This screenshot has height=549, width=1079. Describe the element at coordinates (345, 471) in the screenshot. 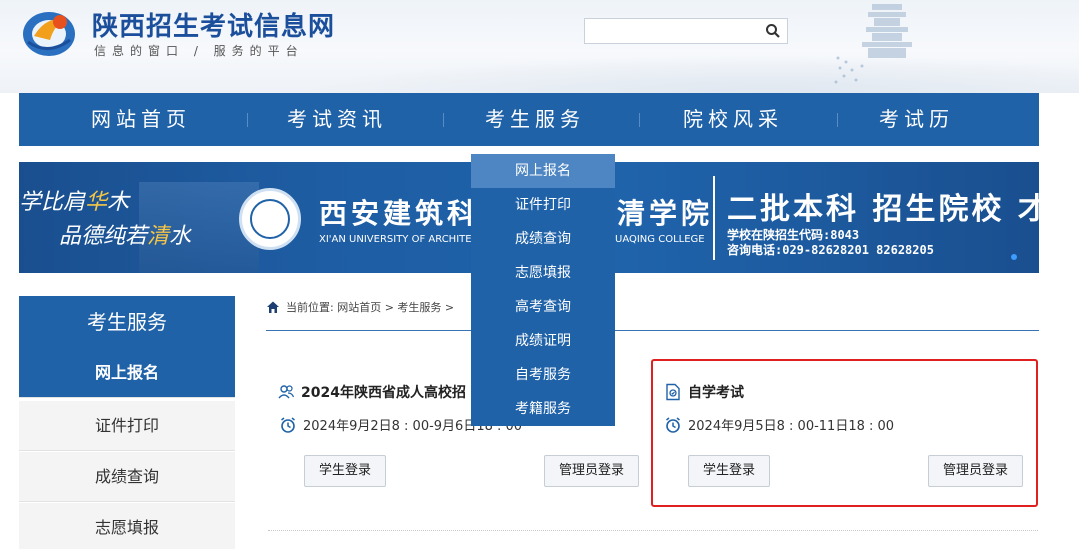

I see `student-login-button-adult: 学生登录` at that location.